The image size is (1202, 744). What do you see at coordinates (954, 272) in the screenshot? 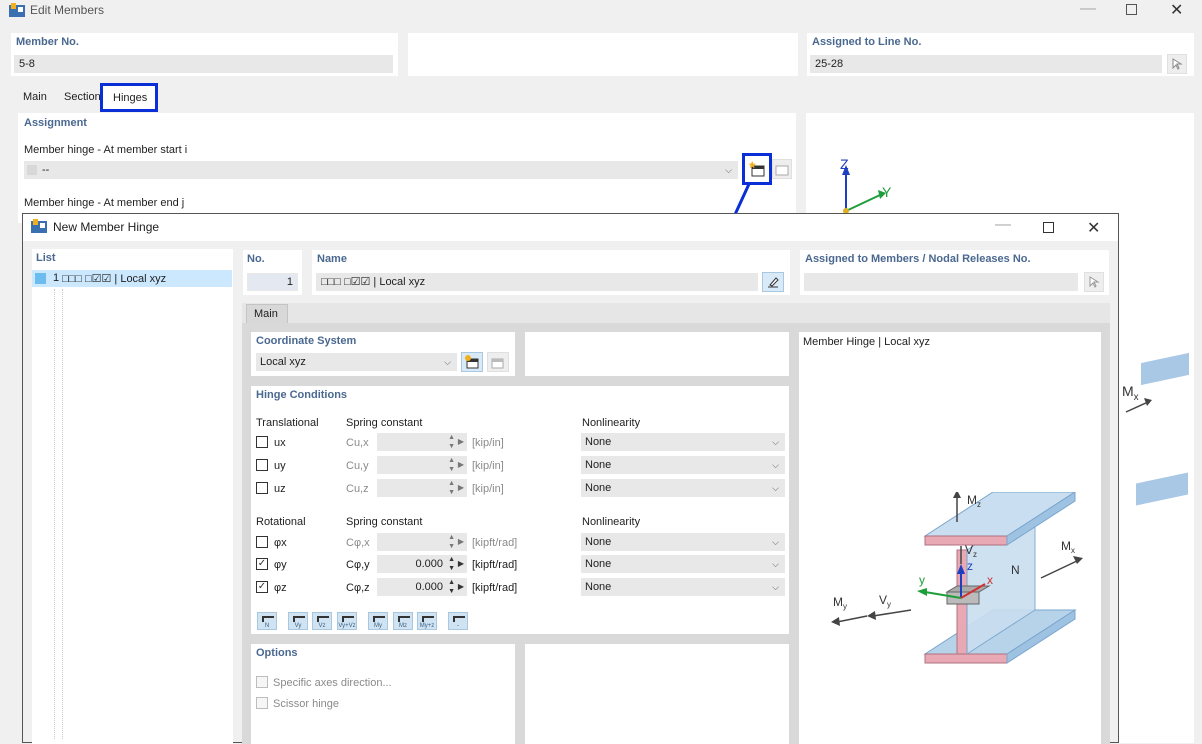
I see `assigned-panel: Assigned to Members / Nodal Releases No.` at bounding box center [954, 272].